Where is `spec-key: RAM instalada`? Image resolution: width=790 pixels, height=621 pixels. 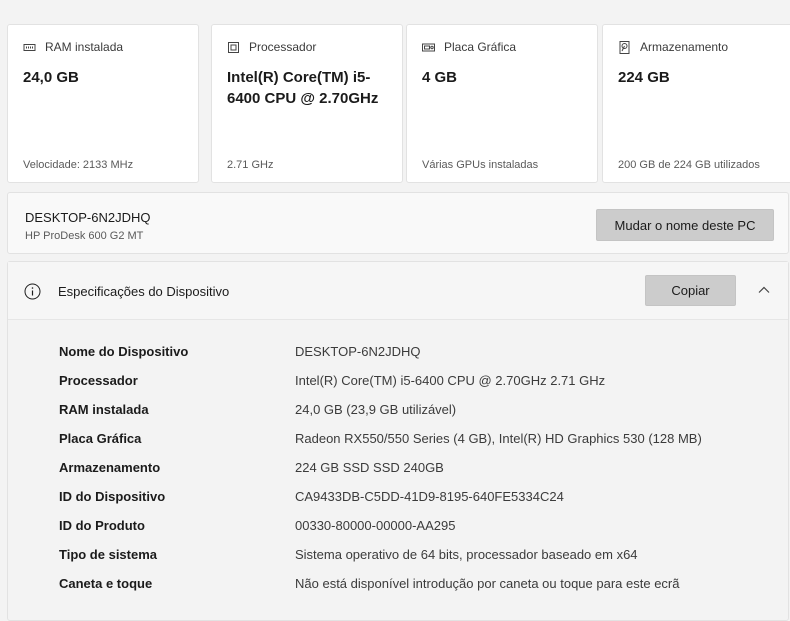
spec-key: RAM instalada is located at coordinates (104, 409).